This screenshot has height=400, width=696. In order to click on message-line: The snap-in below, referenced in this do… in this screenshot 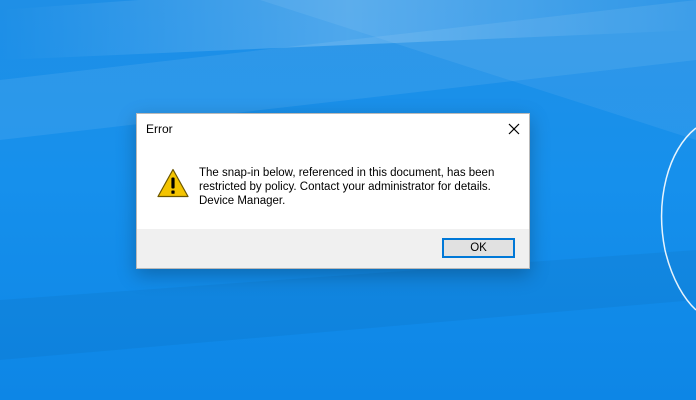, I will do `click(347, 173)`.